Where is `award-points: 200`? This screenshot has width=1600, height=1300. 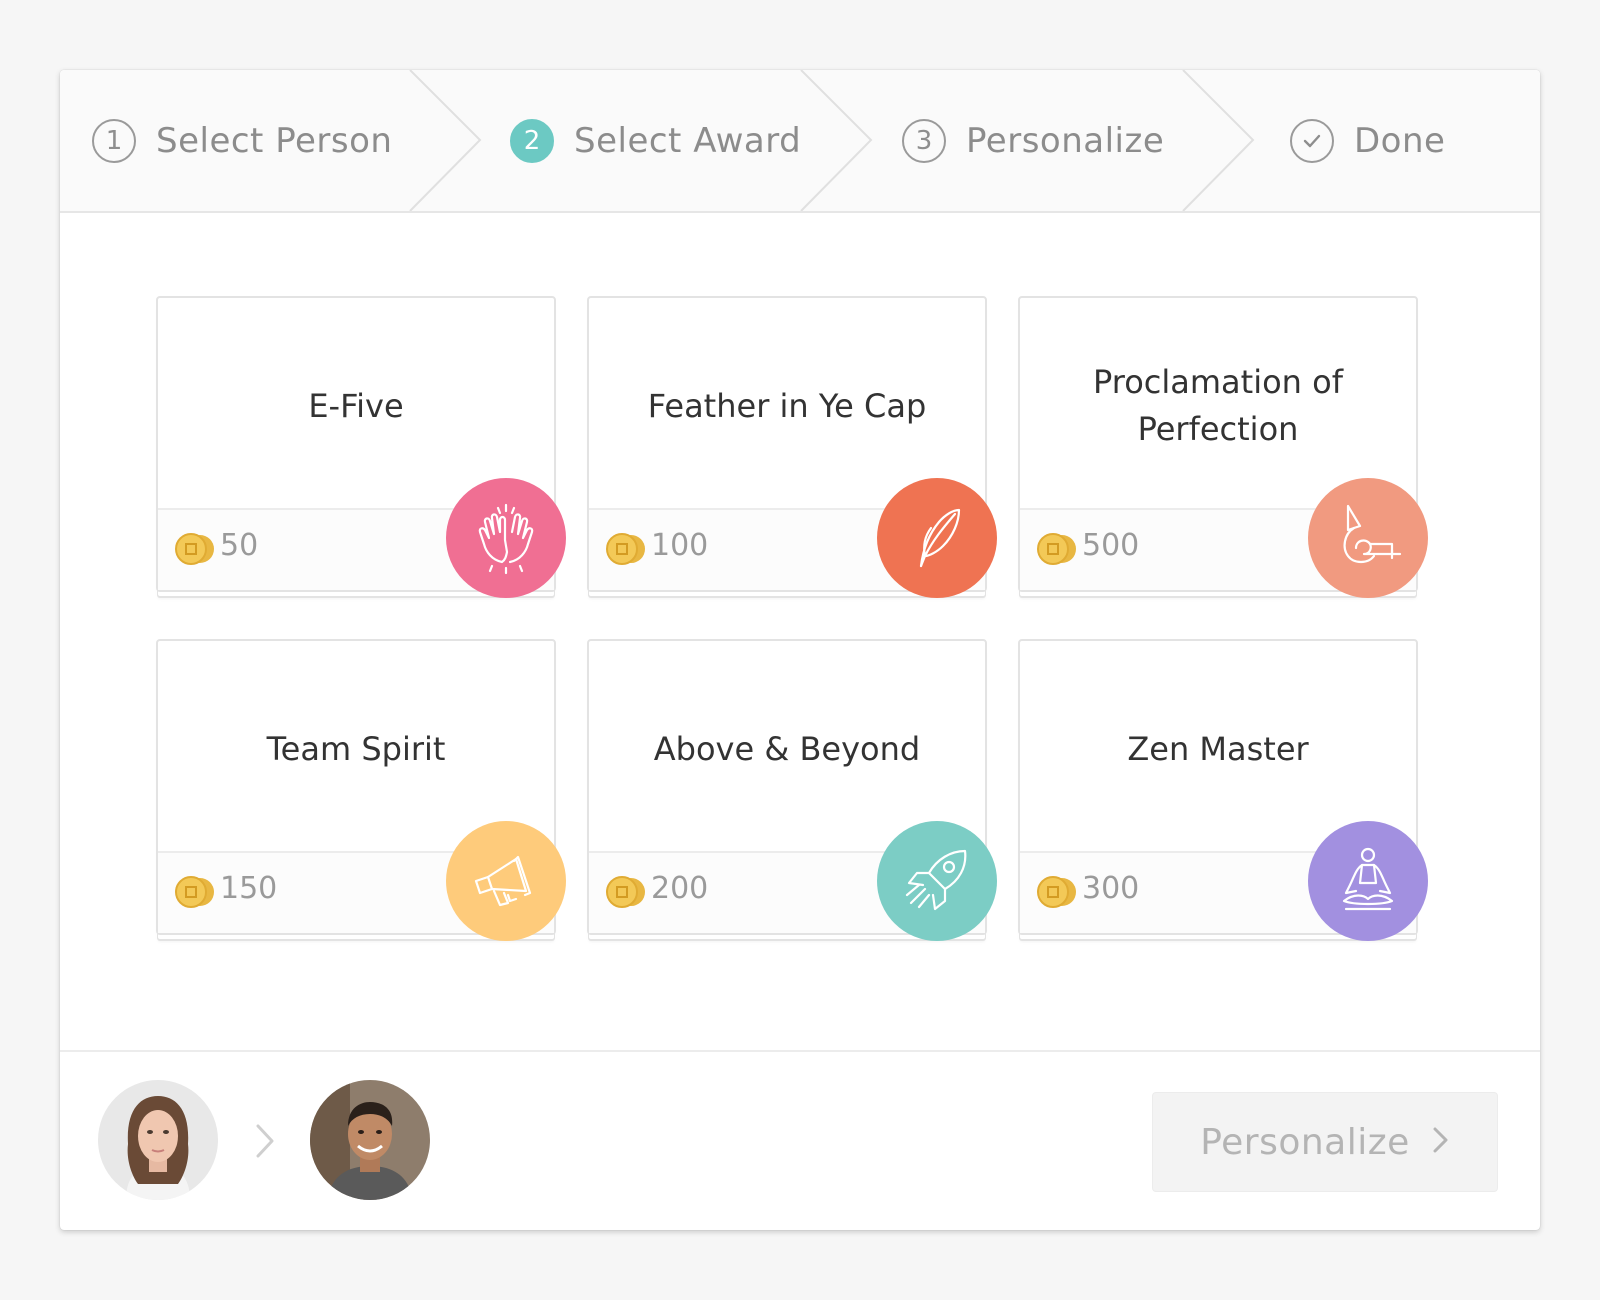
award-points: 200 is located at coordinates (680, 888).